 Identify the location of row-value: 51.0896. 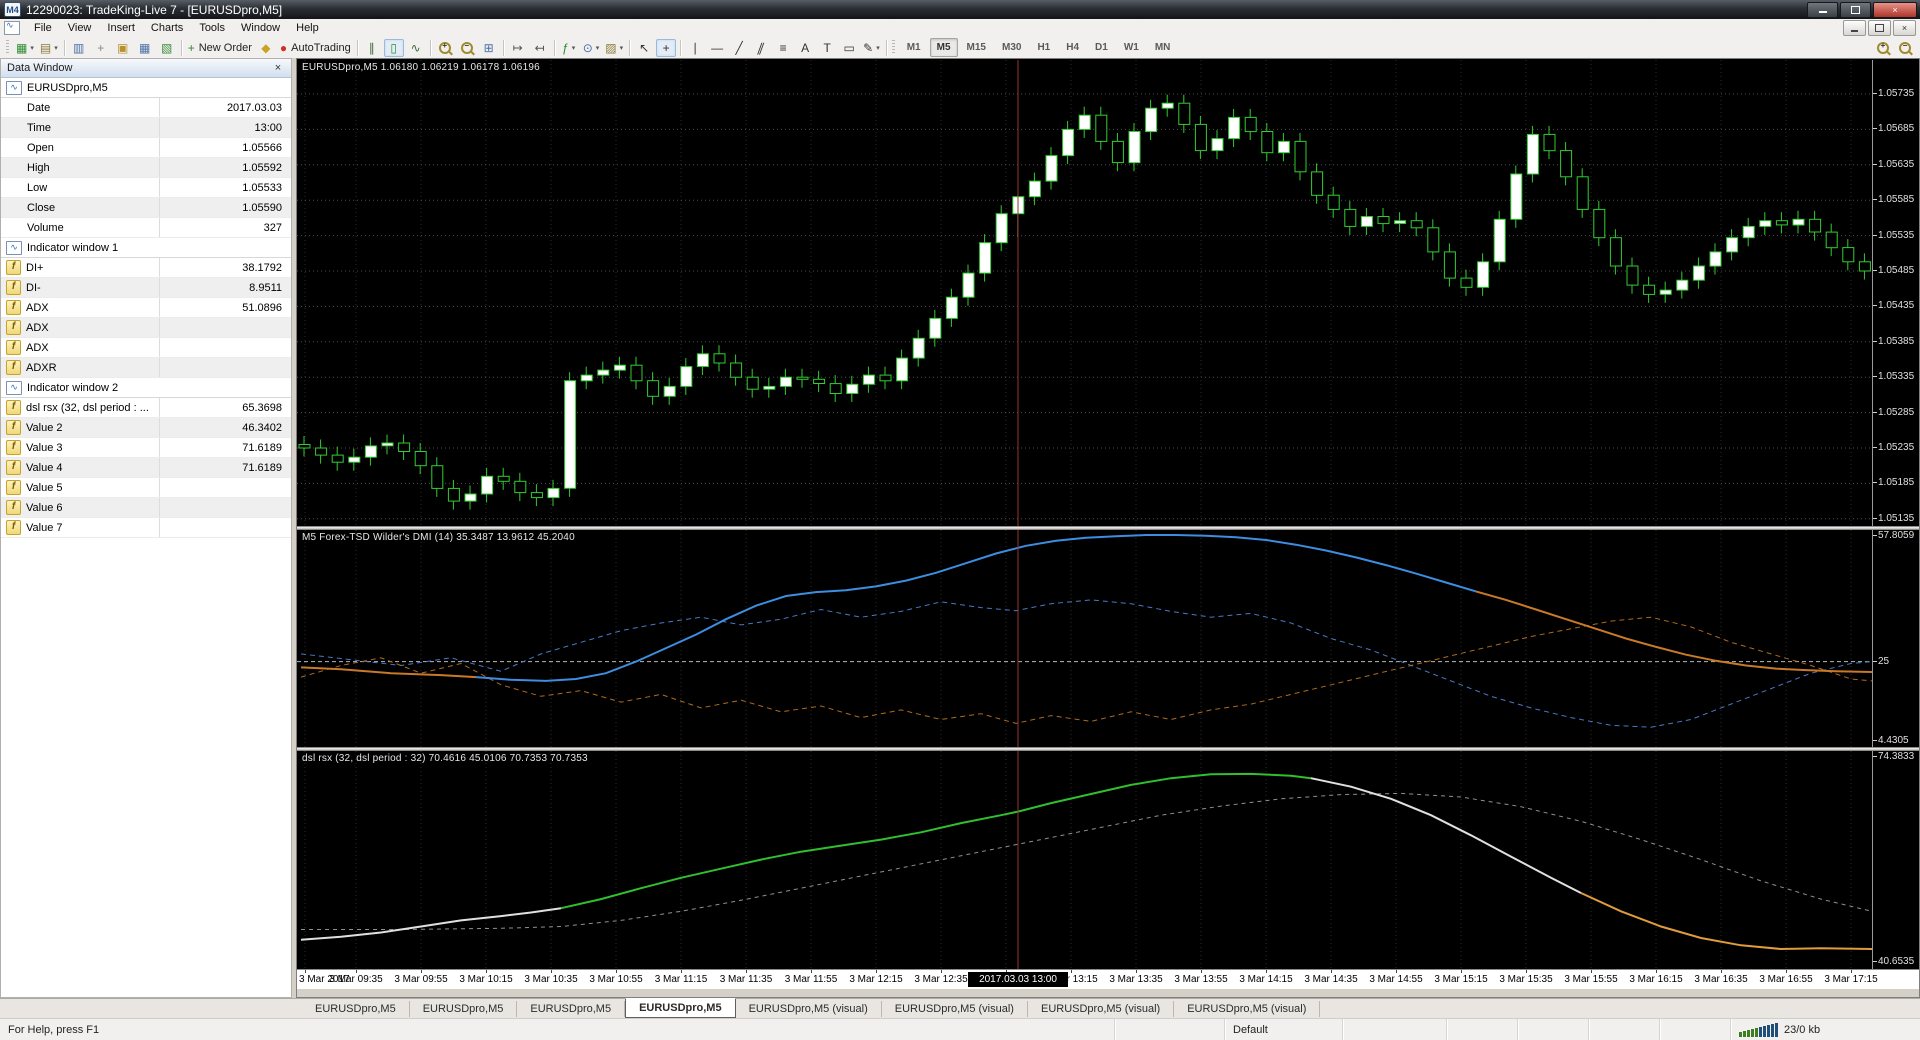
(225, 307).